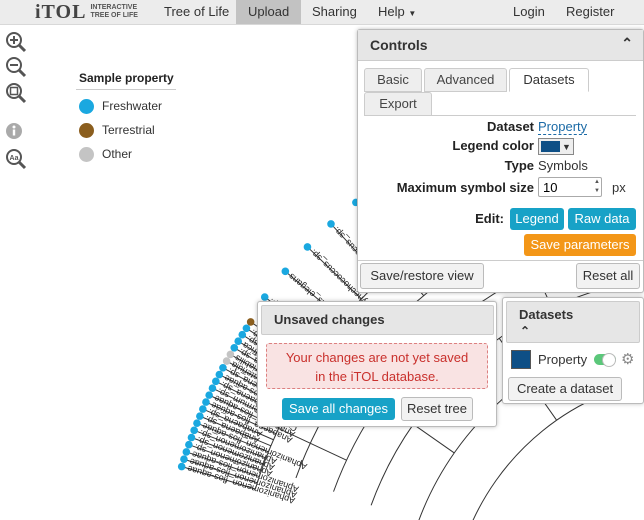 The image size is (644, 520). I want to click on zoom-out-icon, so click(16, 67).